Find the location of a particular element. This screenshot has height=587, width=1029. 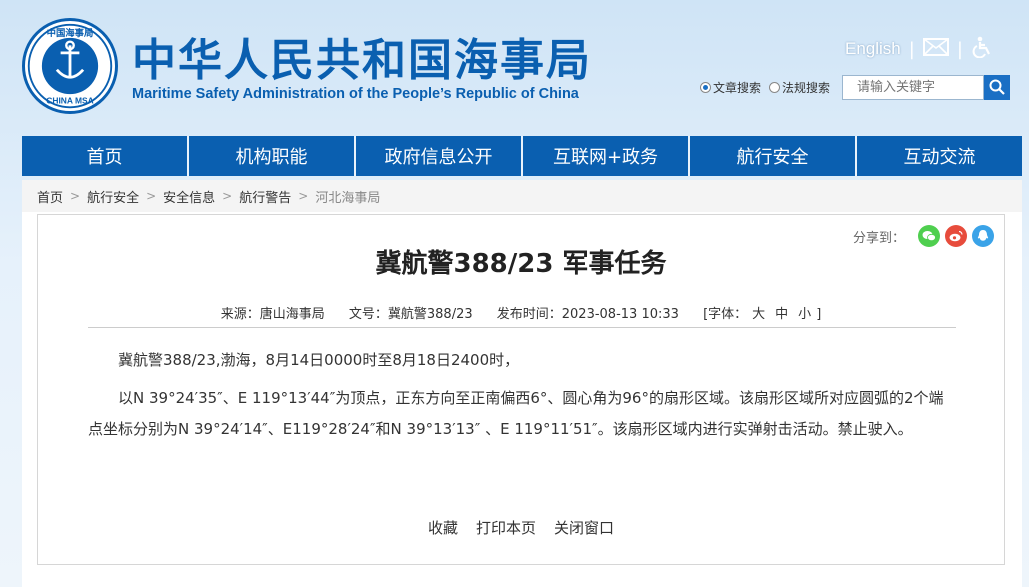

search-input is located at coordinates (913, 87).